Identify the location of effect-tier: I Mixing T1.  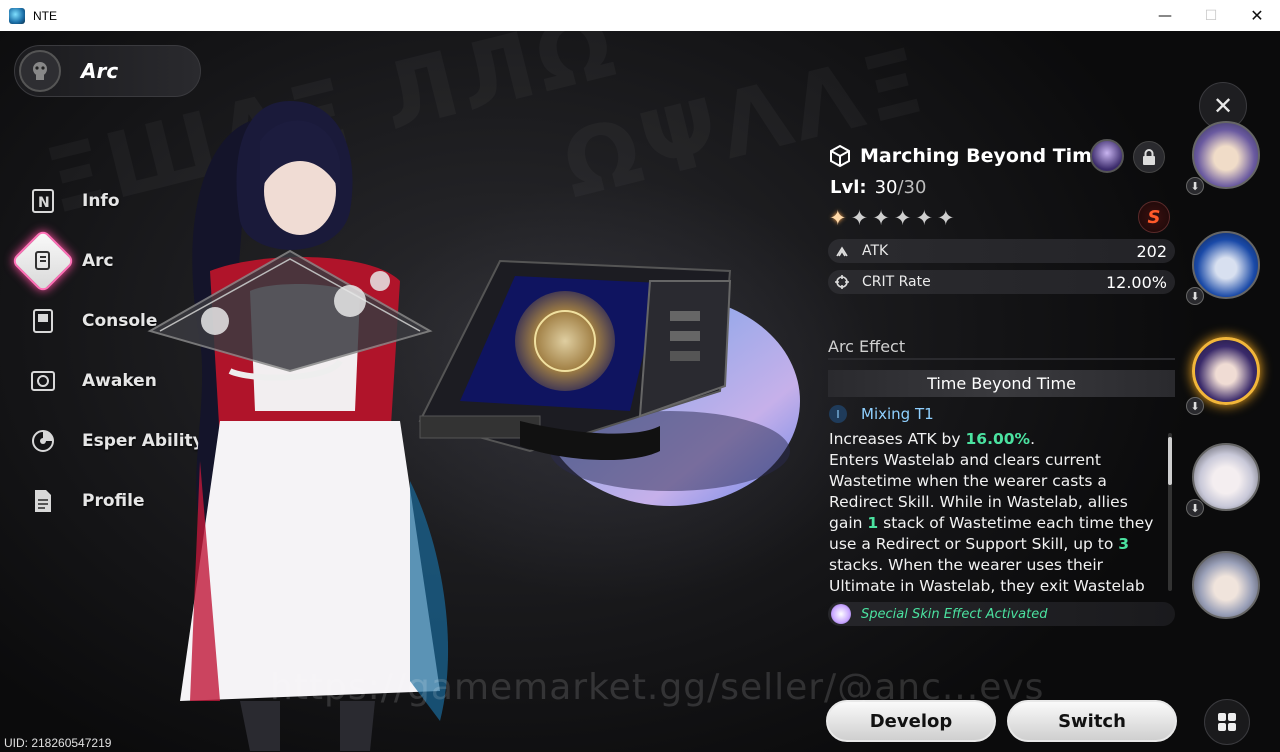
(881, 414).